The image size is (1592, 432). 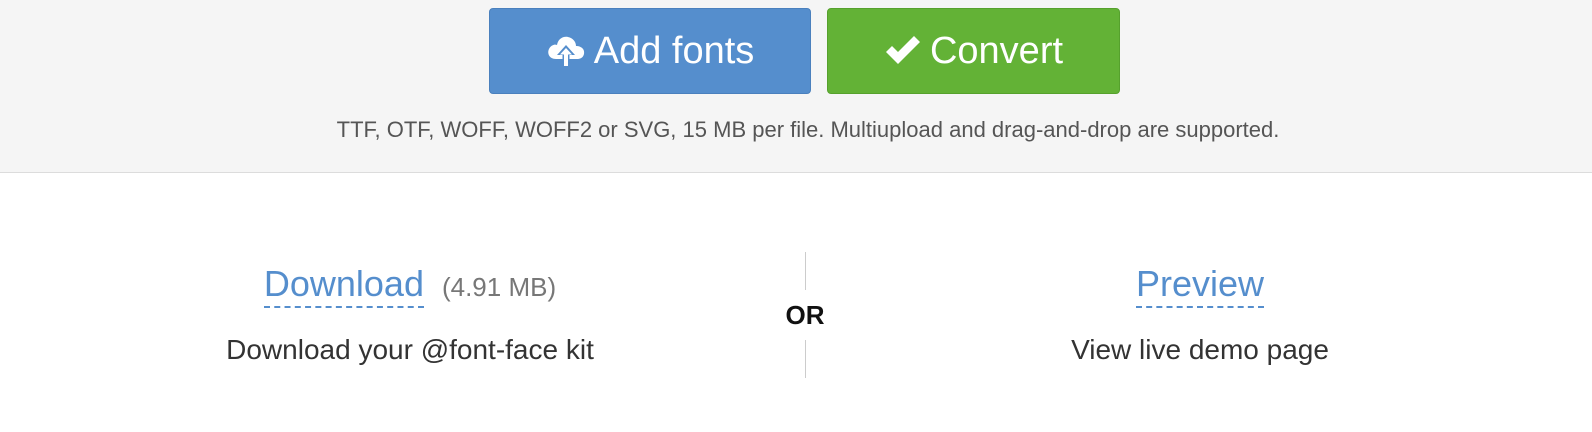 What do you see at coordinates (410, 349) in the screenshot?
I see `download-description: Download your @font-face kit` at bounding box center [410, 349].